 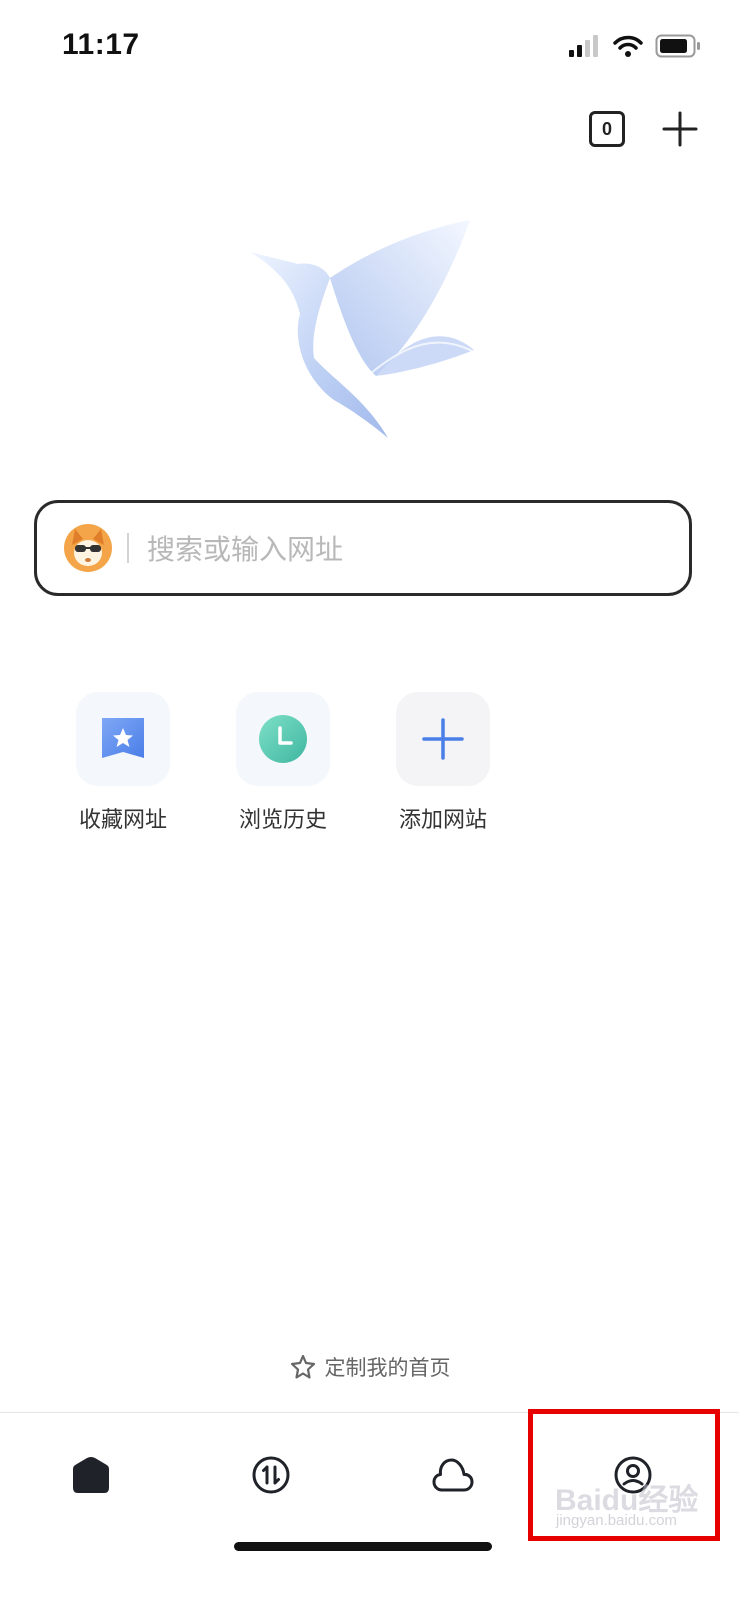 I want to click on search-separator, so click(x=128, y=548).